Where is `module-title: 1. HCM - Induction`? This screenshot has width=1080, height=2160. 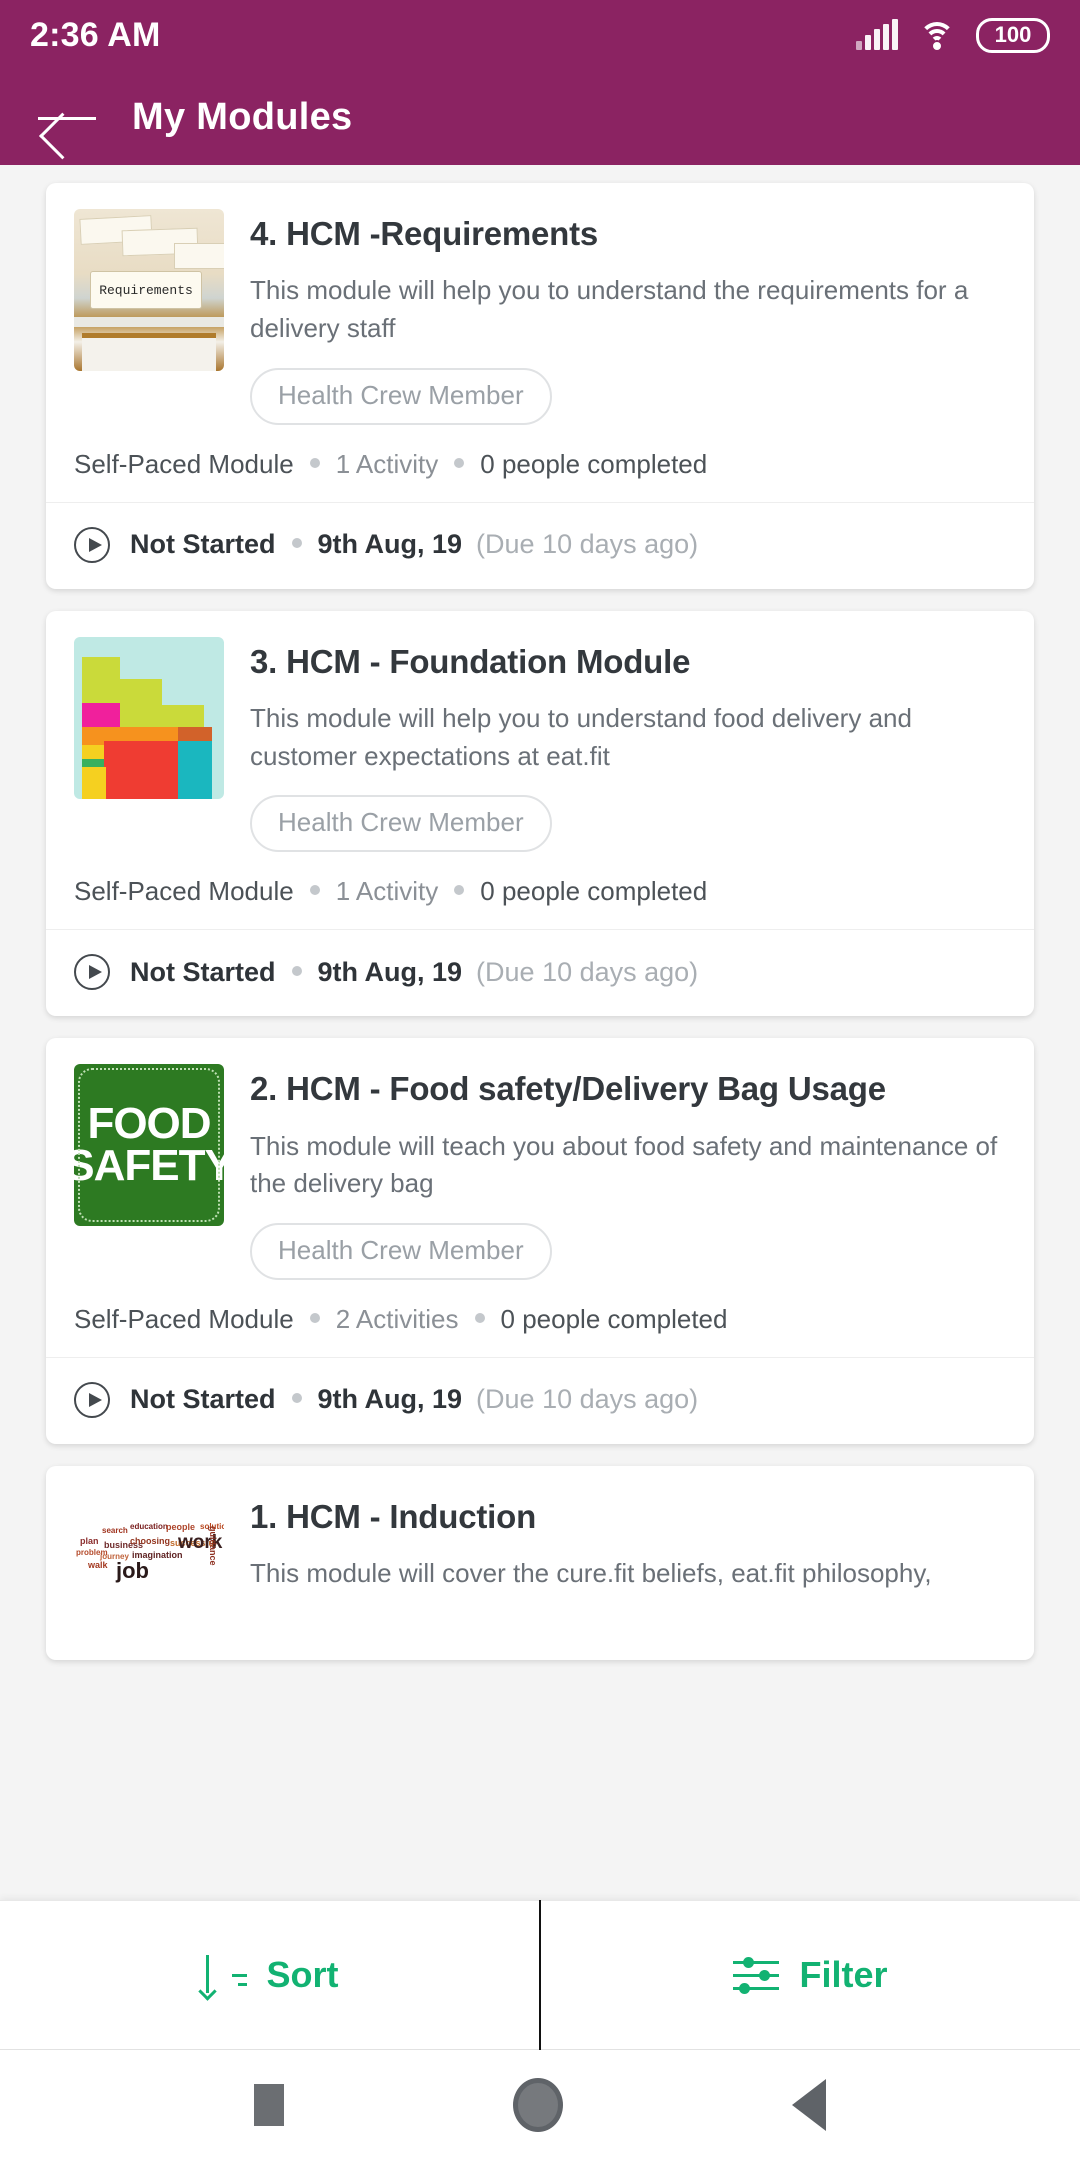
module-title: 1. HCM - Induction is located at coordinates (393, 1516).